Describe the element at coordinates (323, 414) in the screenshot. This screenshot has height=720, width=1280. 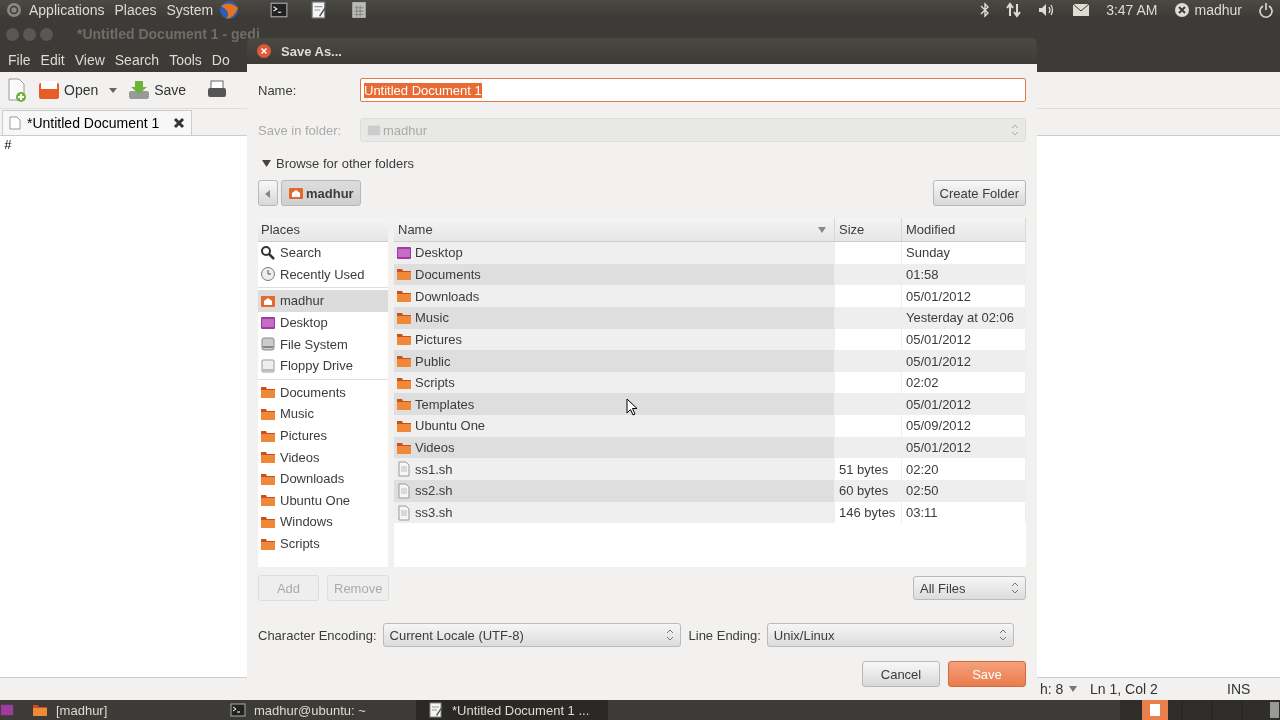
I see `place-item: Music` at that location.